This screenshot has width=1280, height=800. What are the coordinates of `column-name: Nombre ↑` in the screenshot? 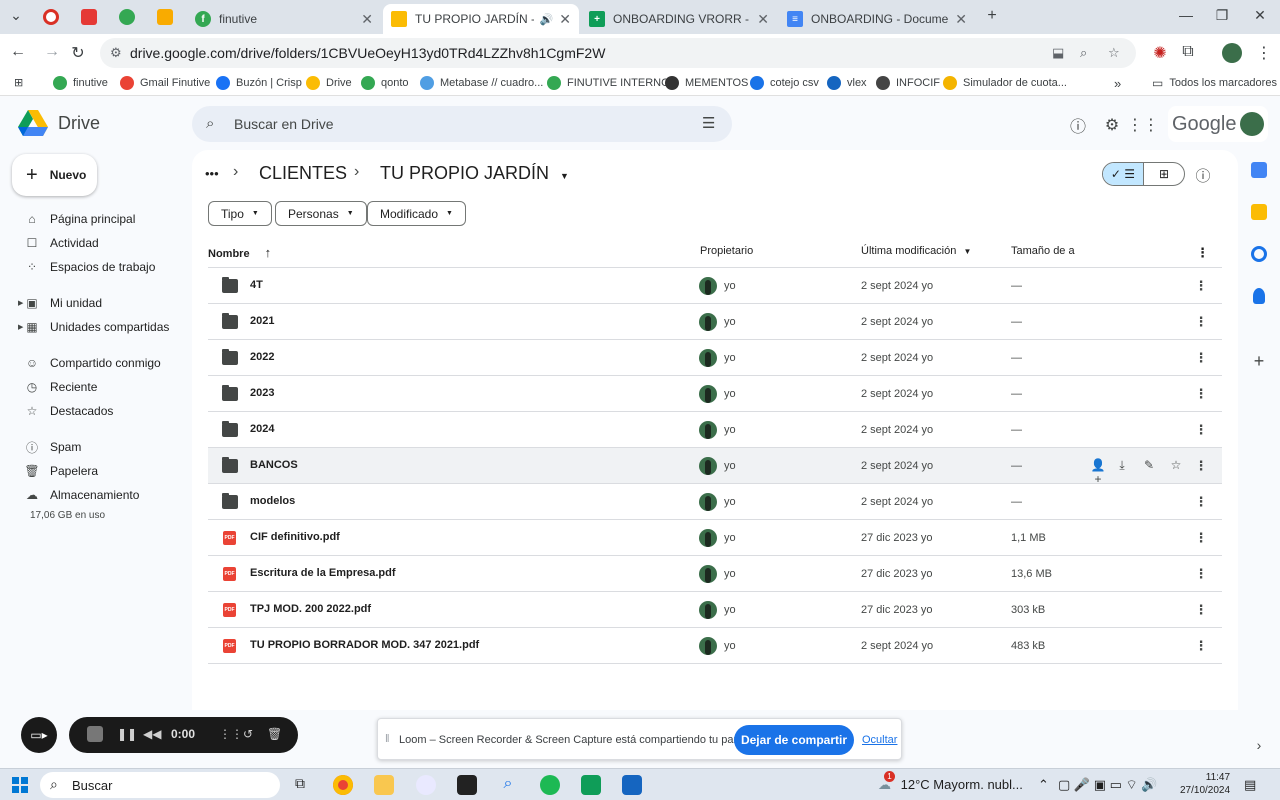 It's located at (239, 252).